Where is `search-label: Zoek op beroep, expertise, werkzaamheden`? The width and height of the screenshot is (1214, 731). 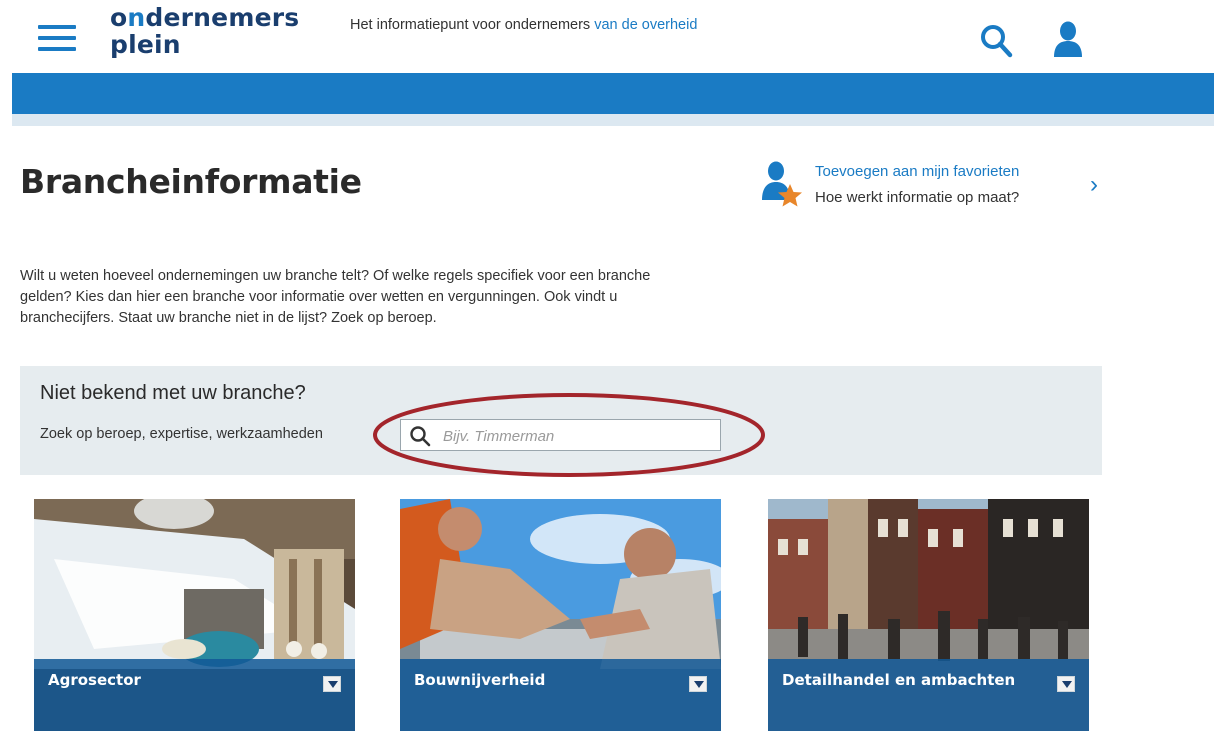 search-label: Zoek op beroep, expertise, werkzaamheden is located at coordinates (181, 434).